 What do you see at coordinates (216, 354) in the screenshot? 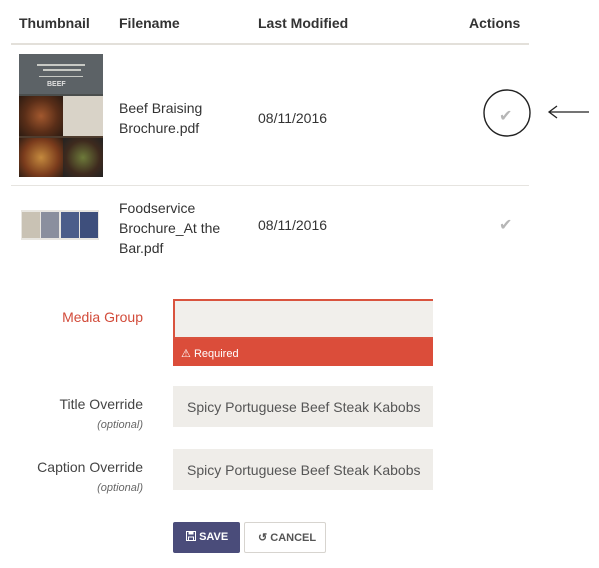
I see `required-text: Required` at bounding box center [216, 354].